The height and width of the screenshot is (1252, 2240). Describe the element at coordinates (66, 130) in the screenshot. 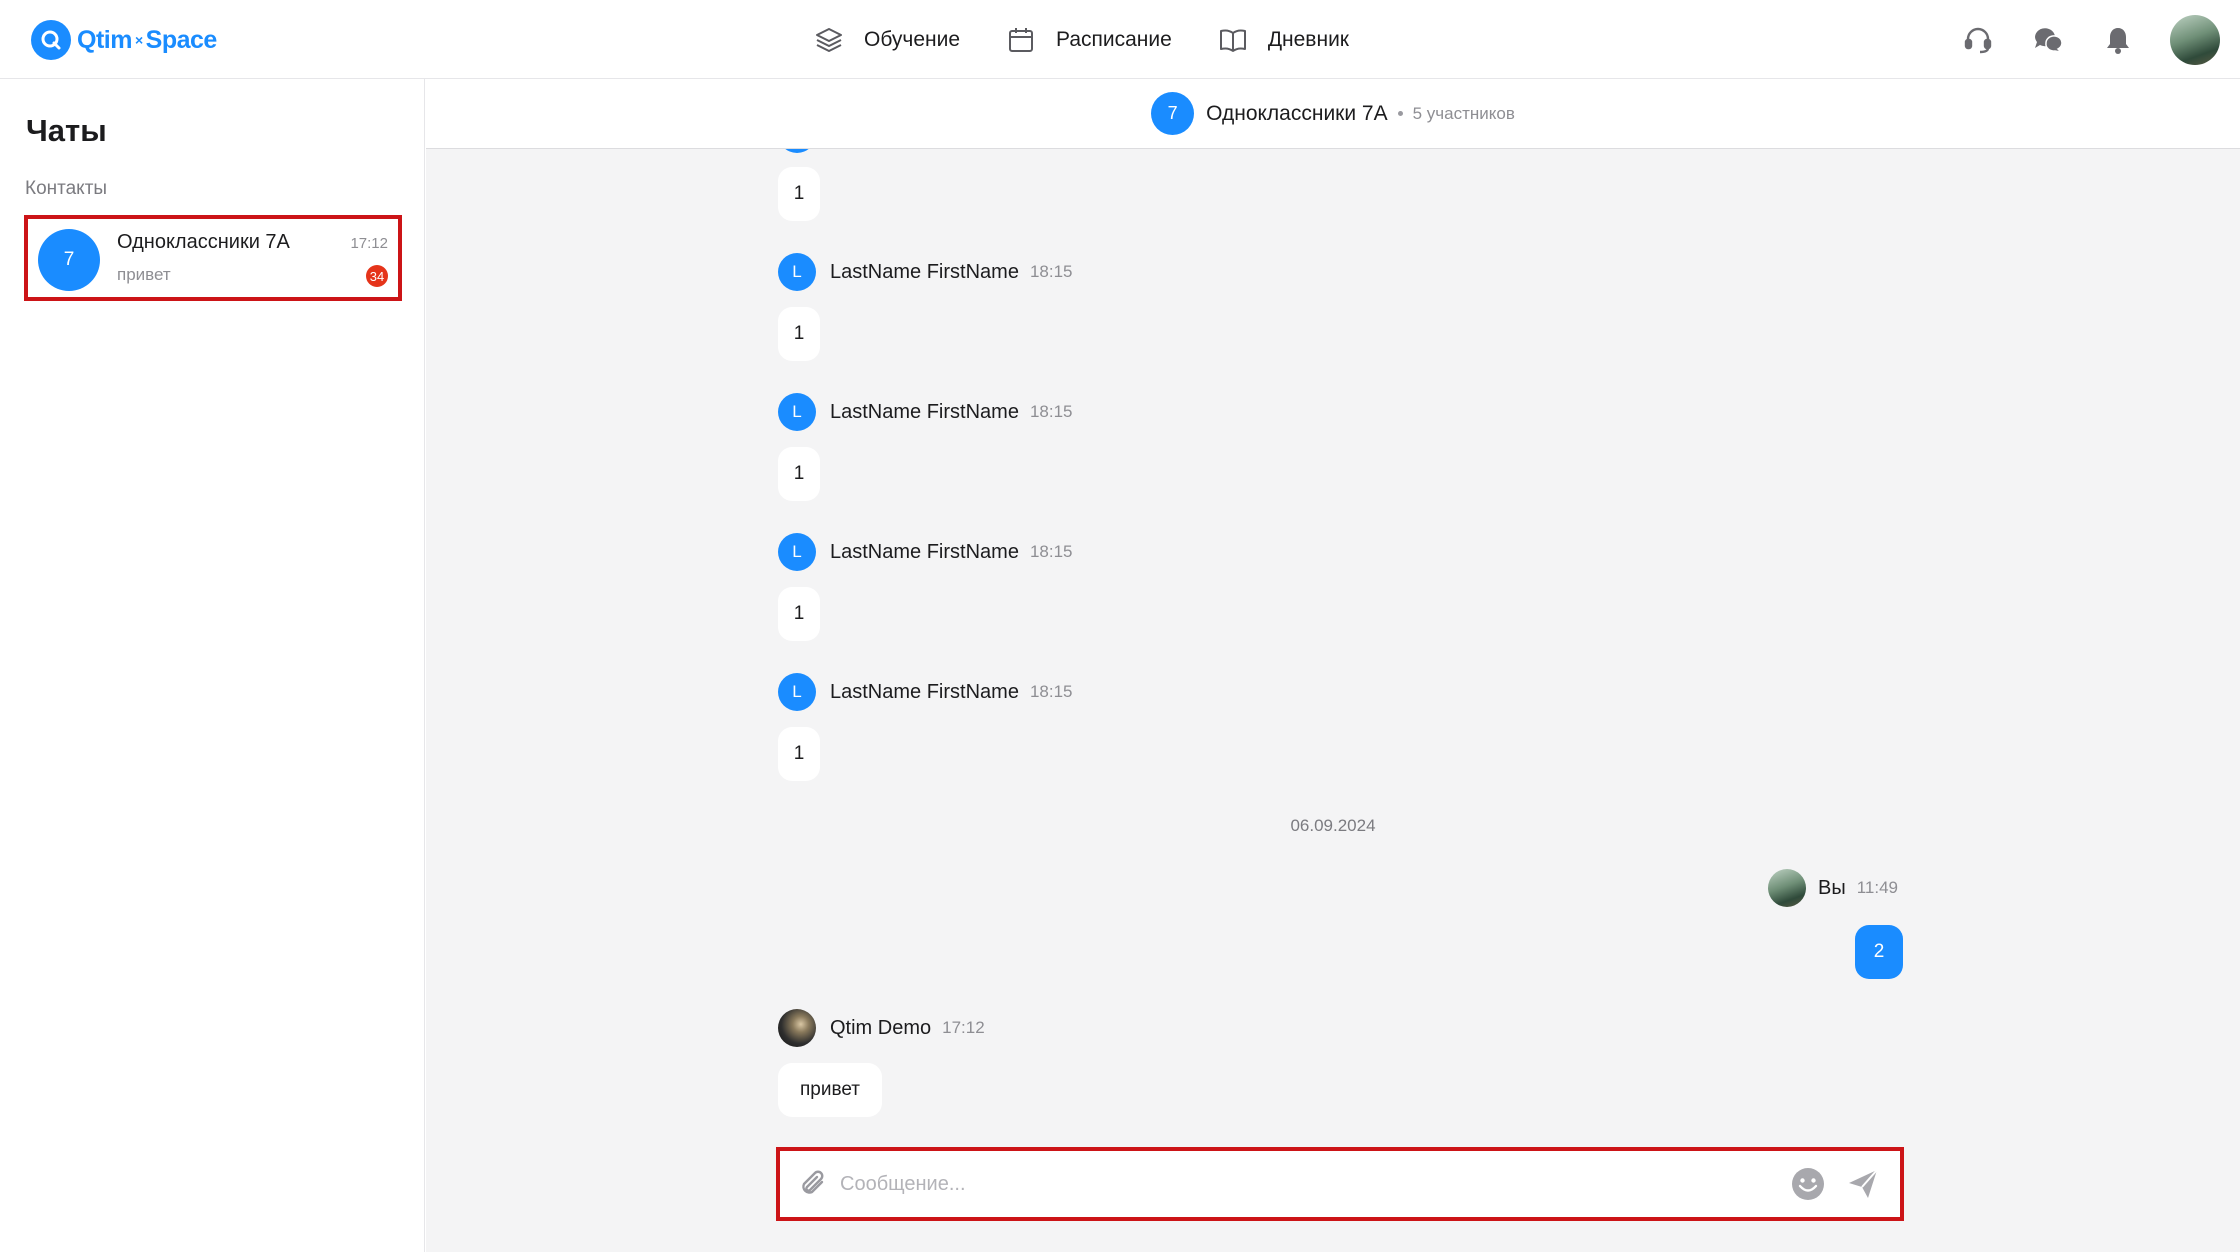

I see `sidebar-title: Чаты` at that location.